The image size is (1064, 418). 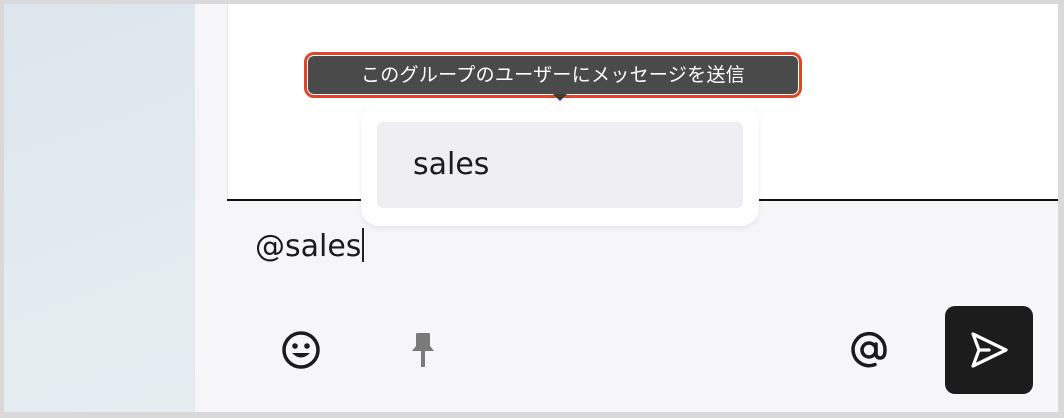 I want to click on mention-suggestion-item: sales, so click(x=560, y=165).